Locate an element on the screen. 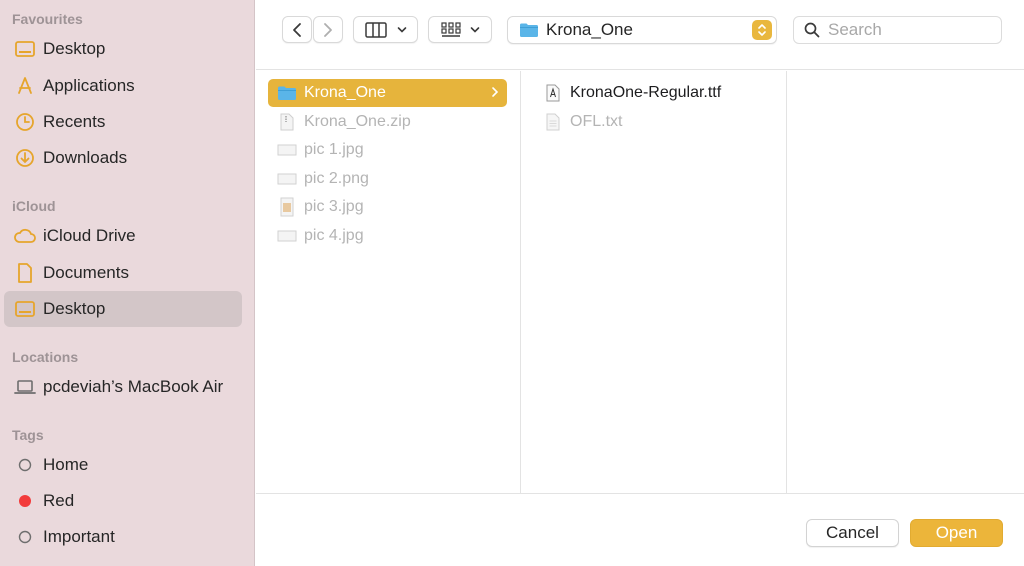  sidebar-item-icloud-drive: iCloud Drive is located at coordinates (123, 236).